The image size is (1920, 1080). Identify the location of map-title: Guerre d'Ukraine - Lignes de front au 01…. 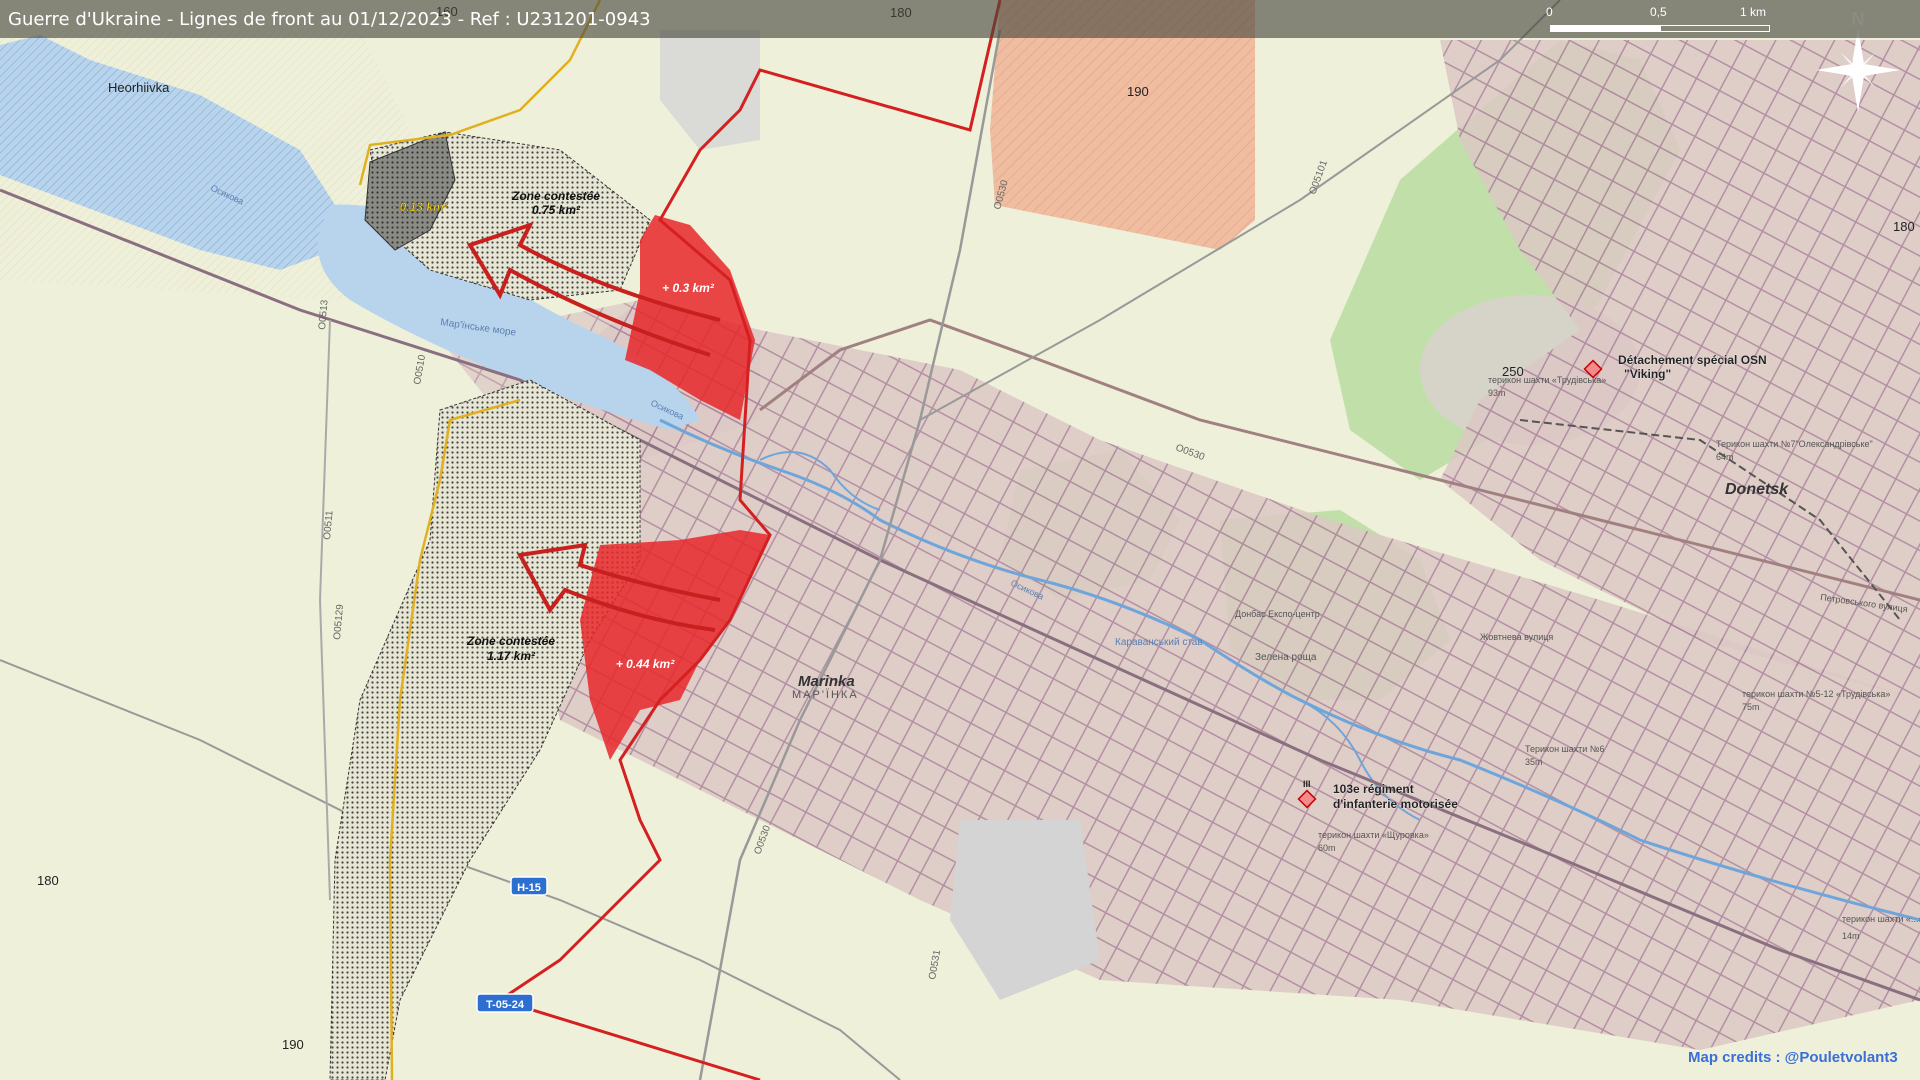
(329, 19).